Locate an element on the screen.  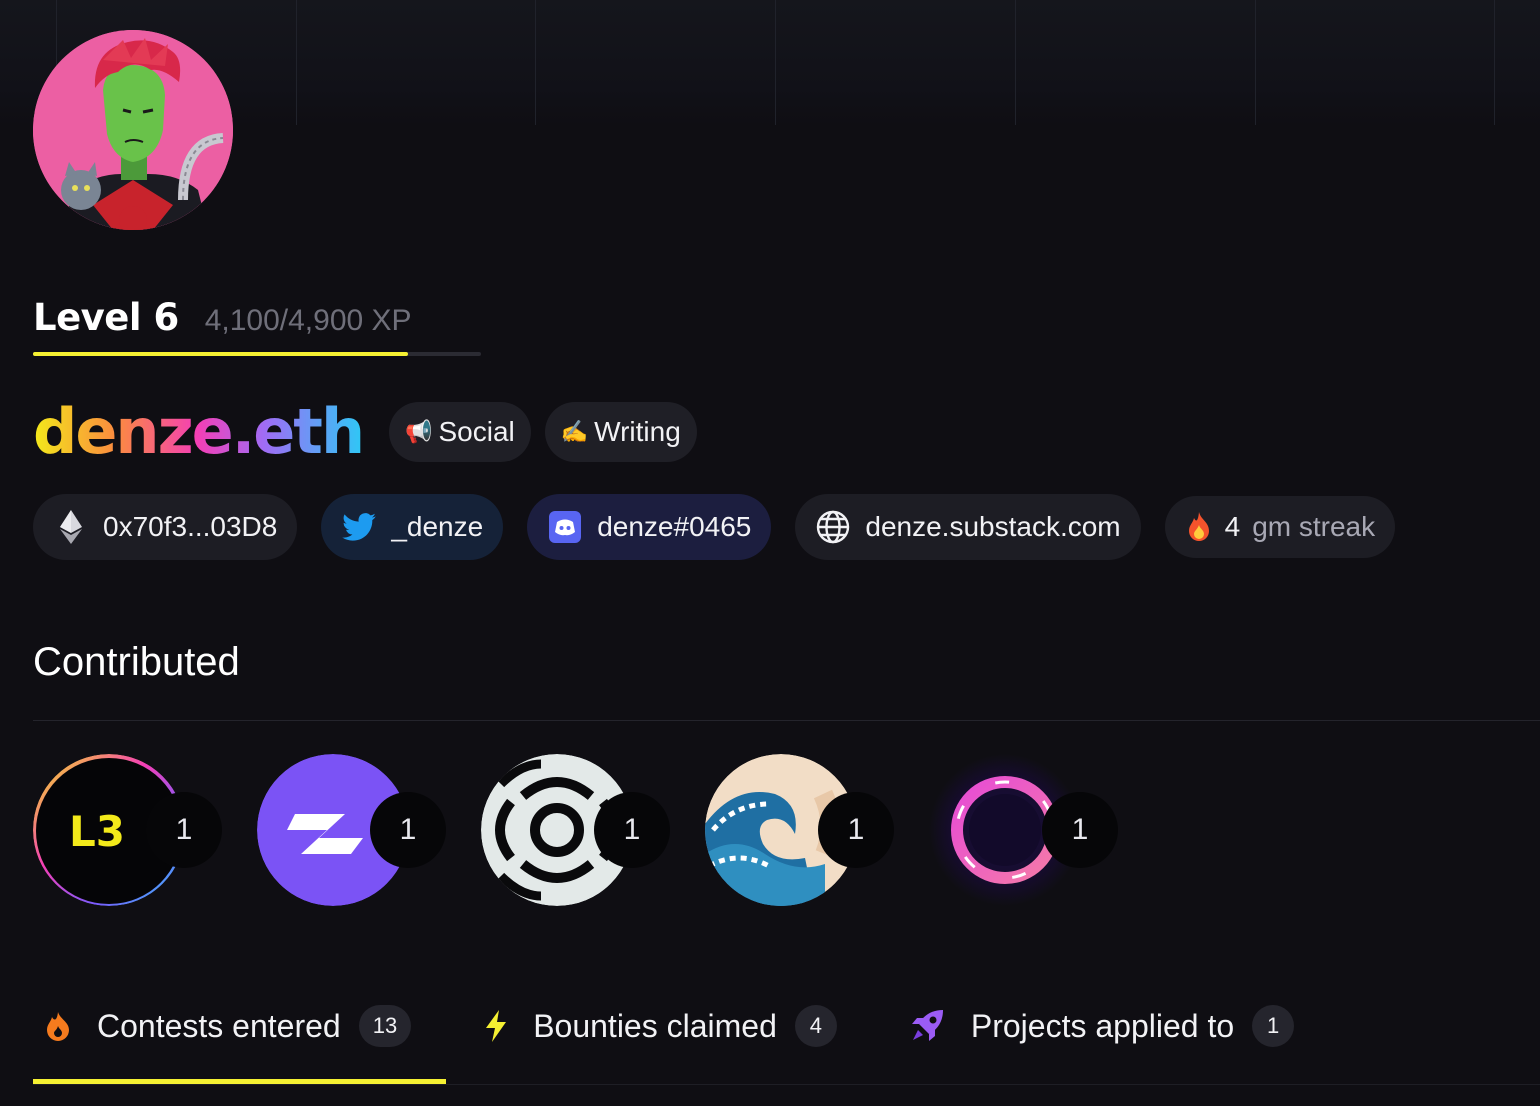
tab-count-badge: 1 is located at coordinates (1273, 1026).